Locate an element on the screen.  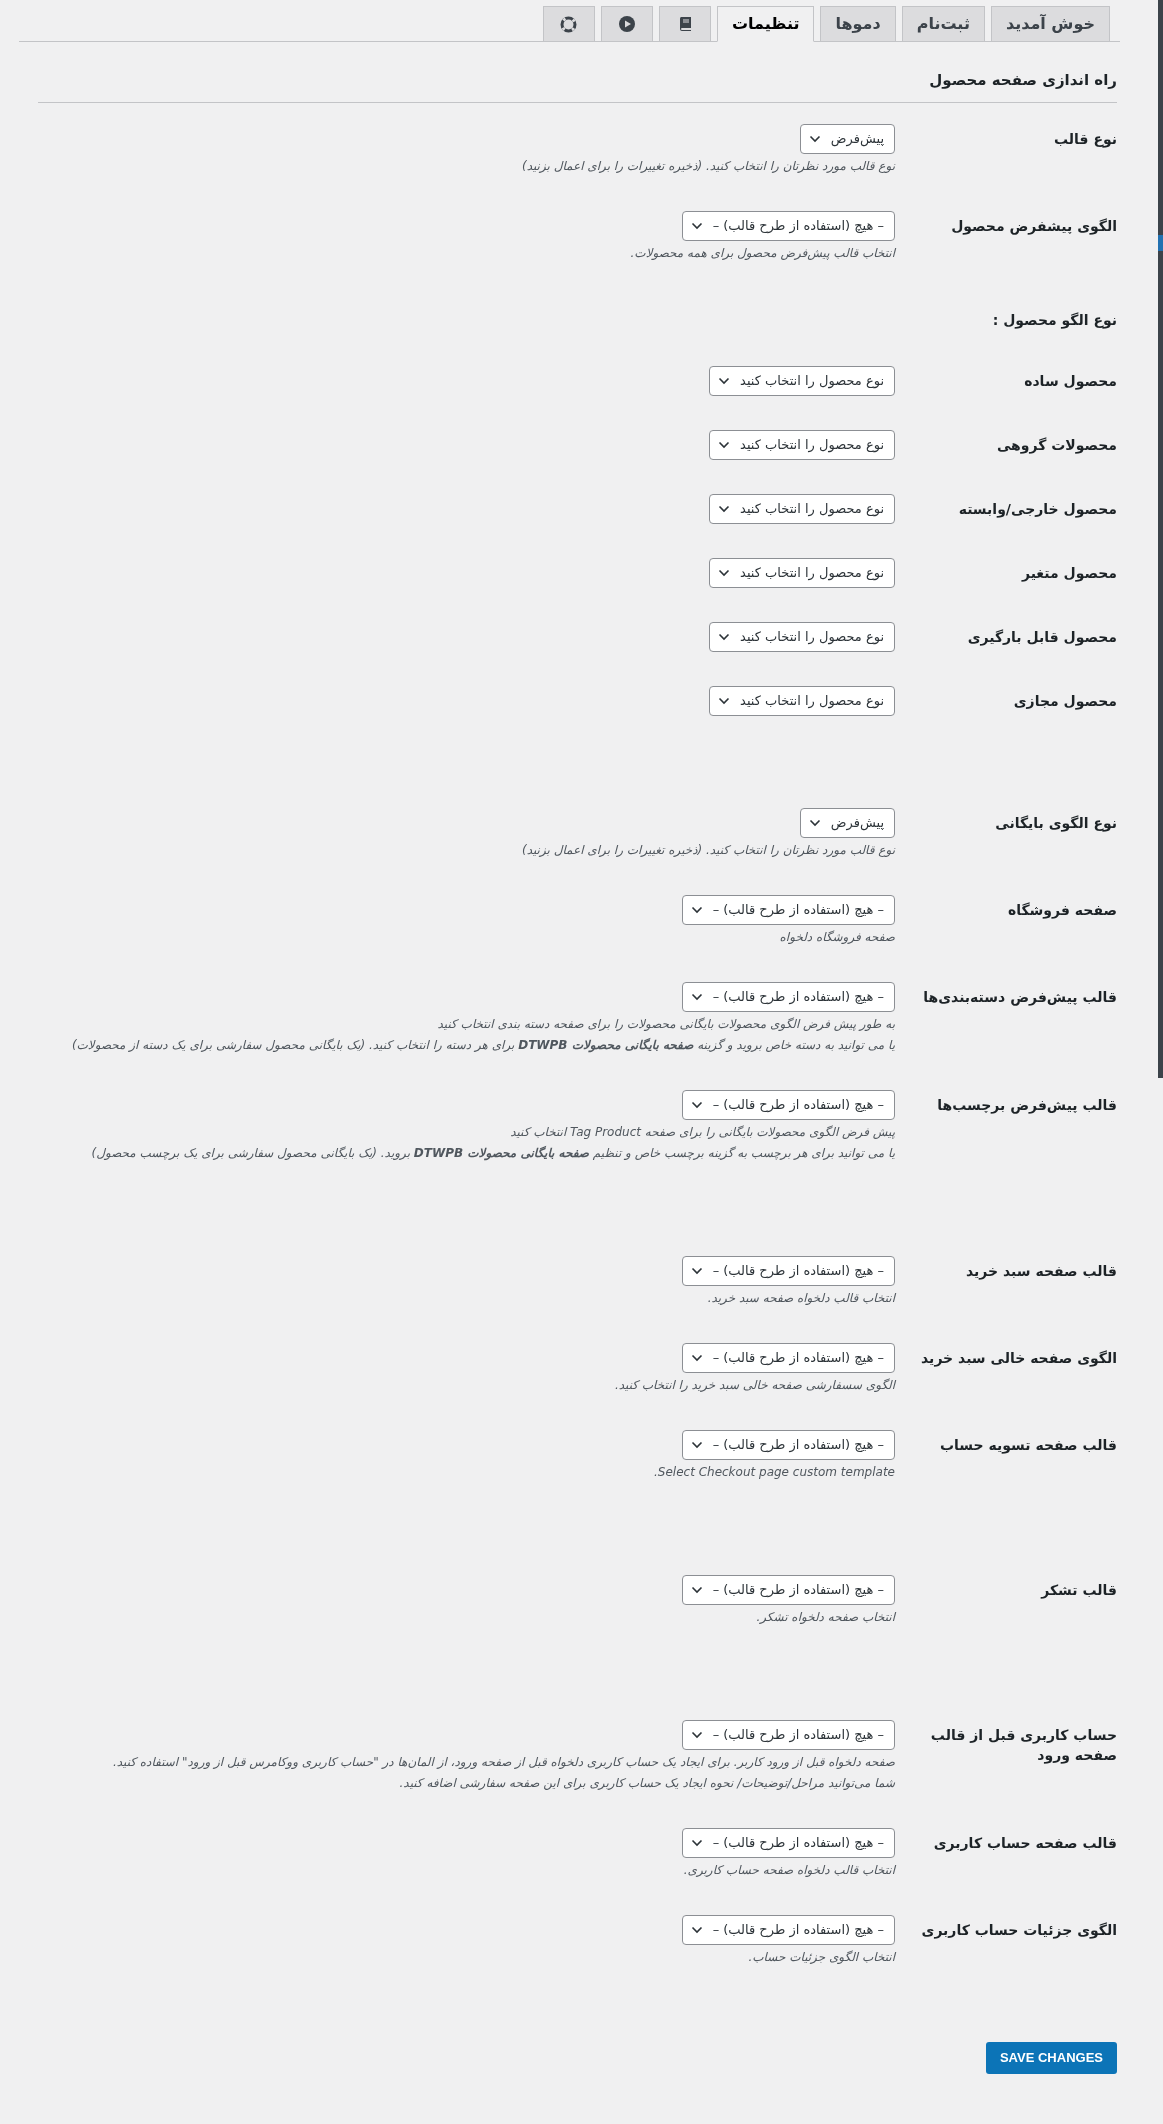
field-label: الگوی جزئیات حساب کاربری is located at coordinates (1018, 1930).